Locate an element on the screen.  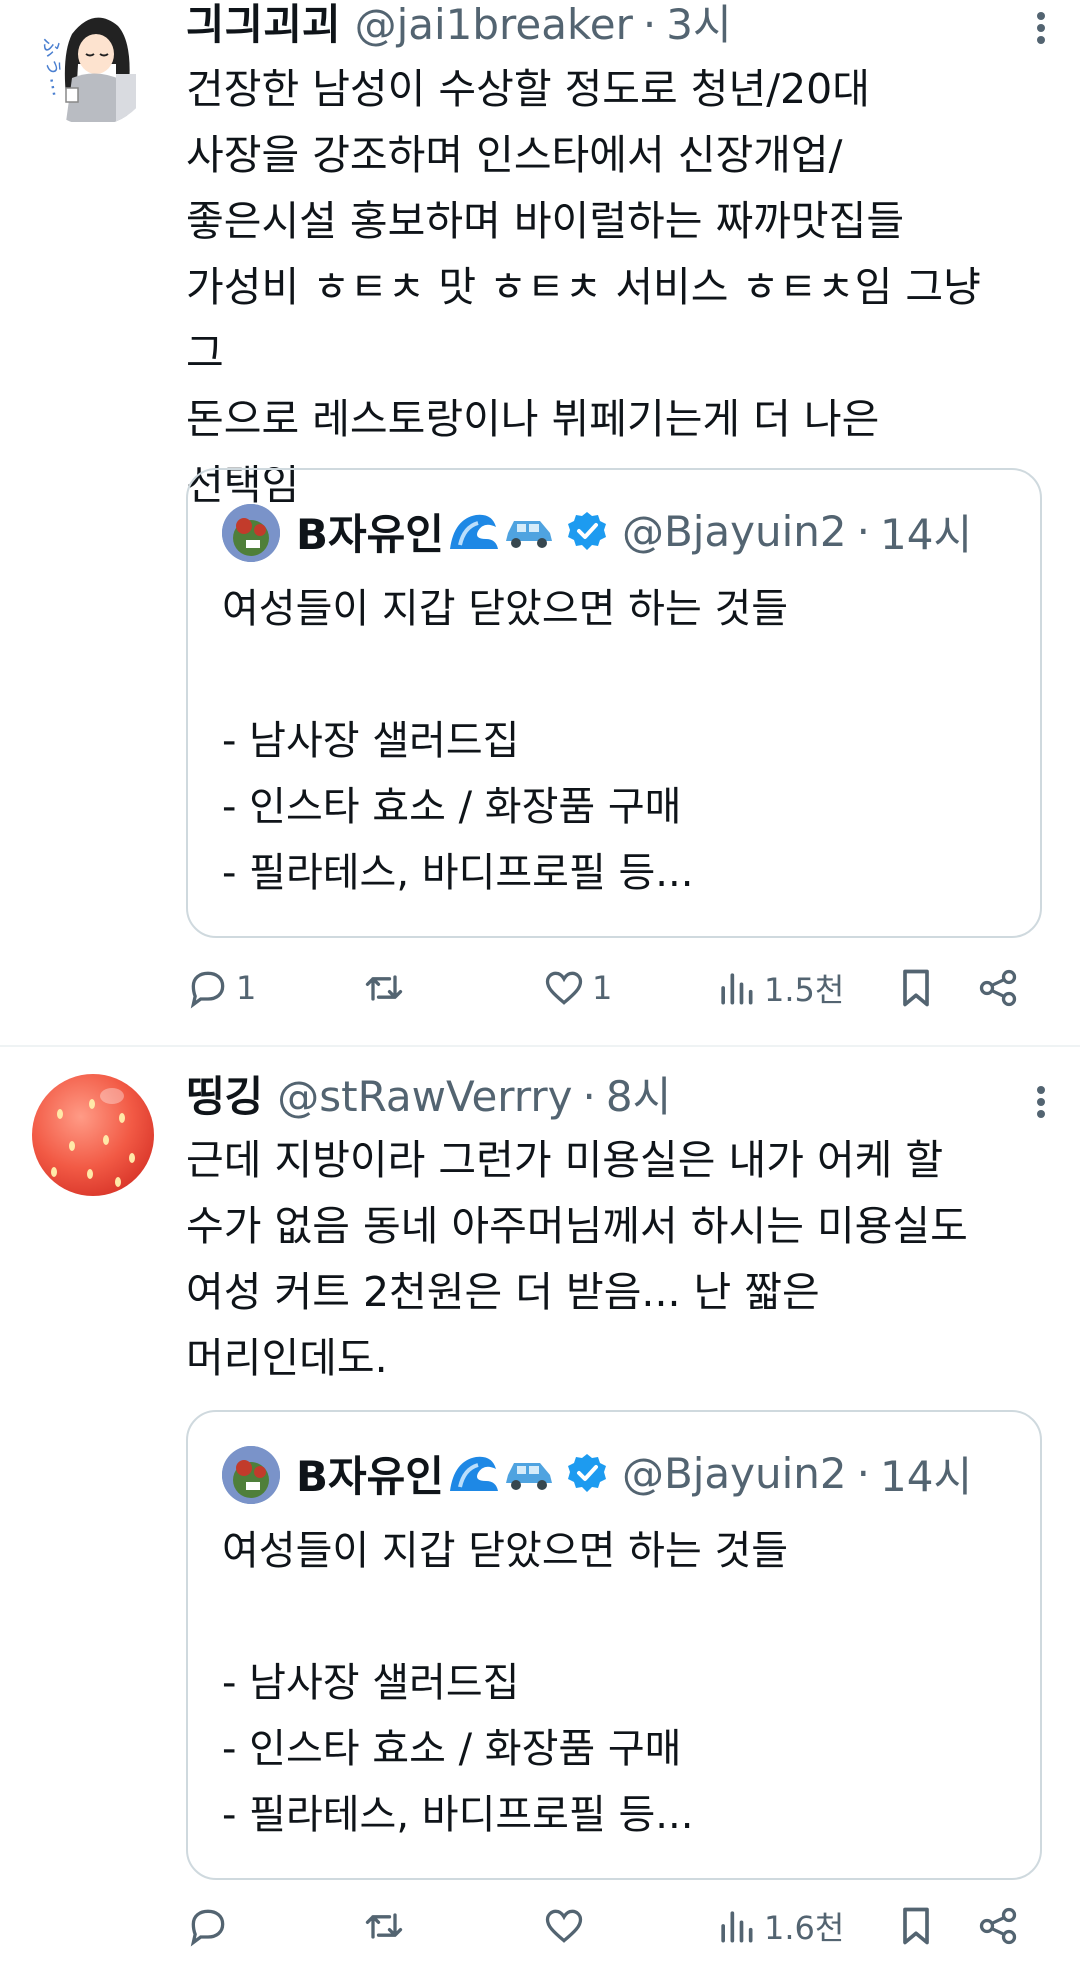
avatar is located at coordinates (93, 1135).